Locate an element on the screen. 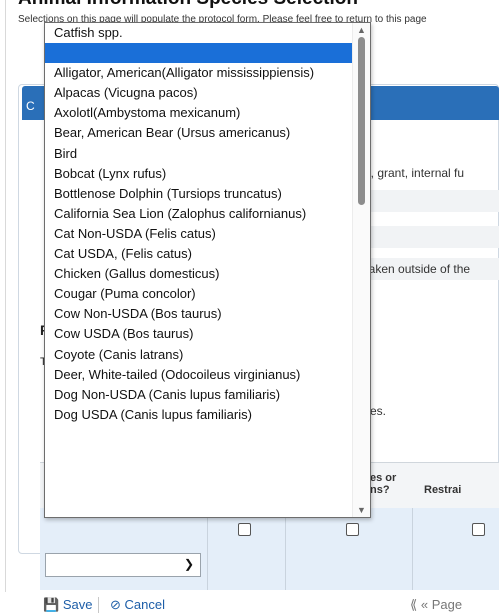 The width and height of the screenshot is (499, 613). scrollbar-thumb is located at coordinates (361, 121).